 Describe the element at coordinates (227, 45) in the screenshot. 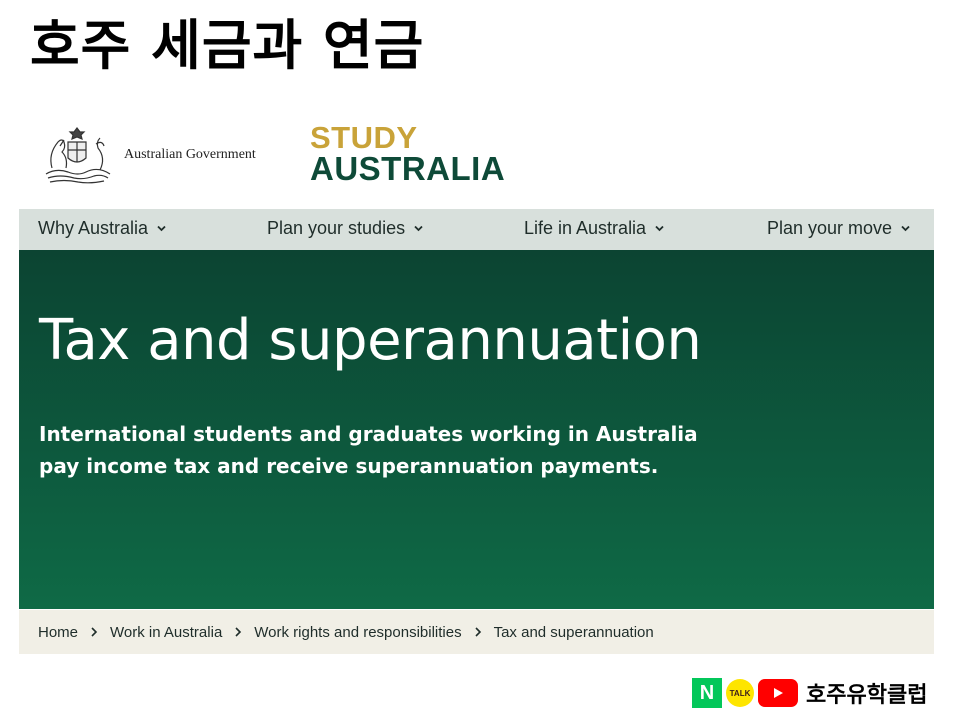

I see `slide-title: 호주 세금과 연금` at that location.